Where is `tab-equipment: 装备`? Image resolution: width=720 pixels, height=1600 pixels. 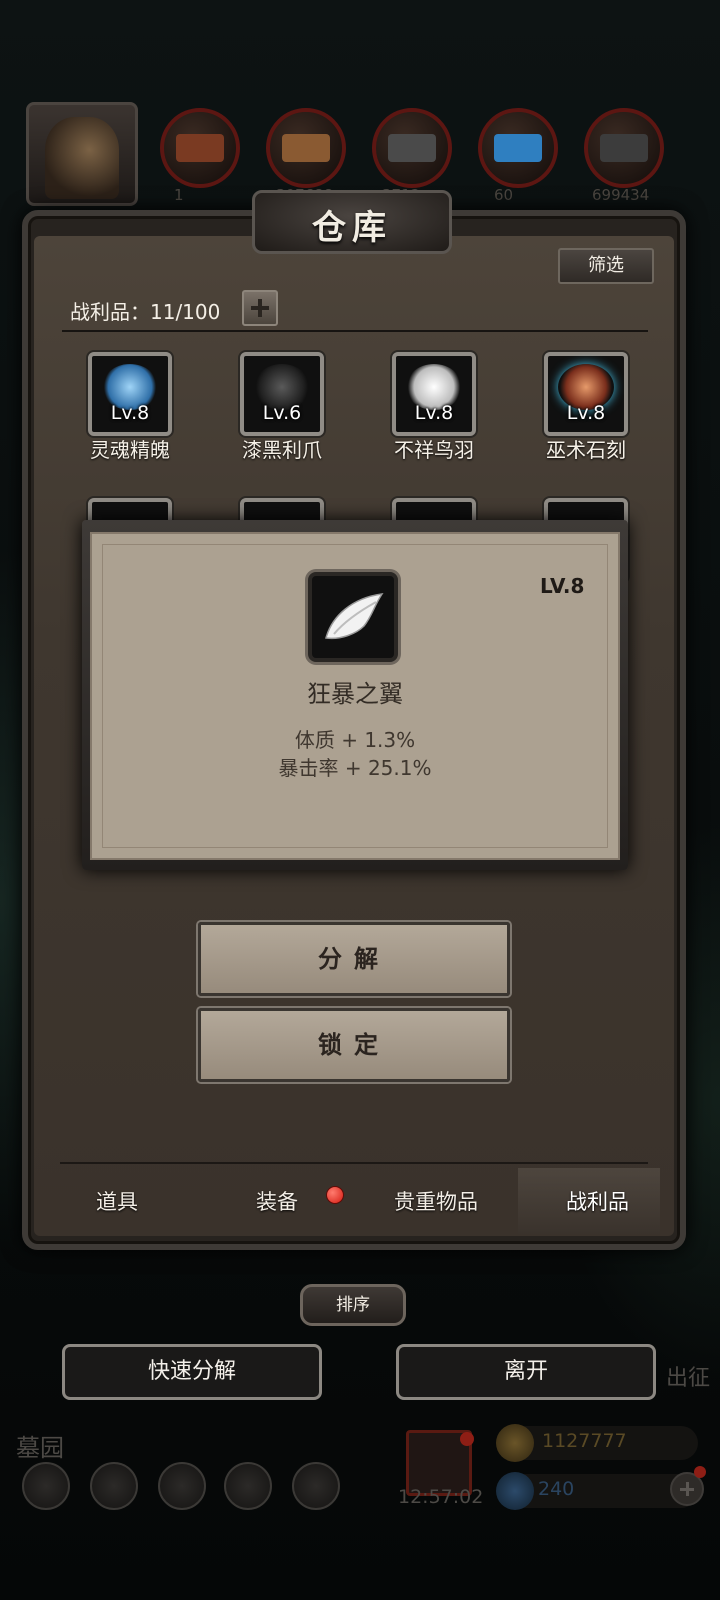
tab-equipment: 装备 is located at coordinates (277, 1201).